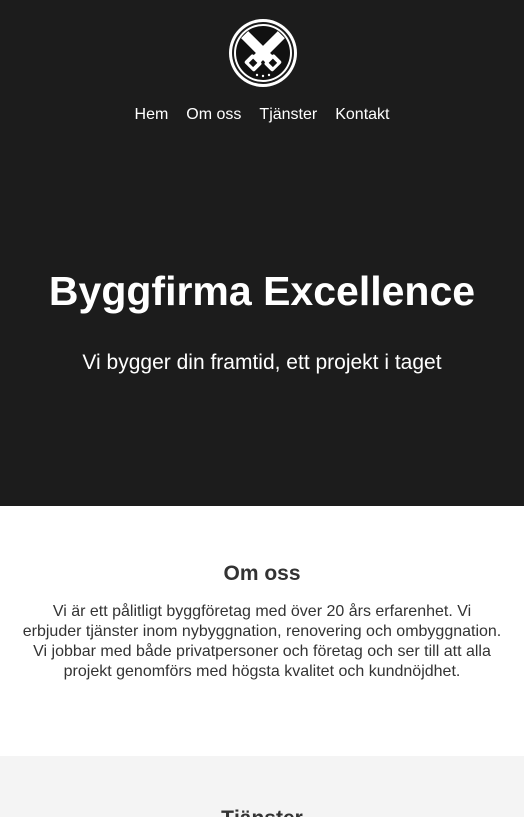 The height and width of the screenshot is (817, 524). I want to click on services-section: Tjänster, so click(262, 786).